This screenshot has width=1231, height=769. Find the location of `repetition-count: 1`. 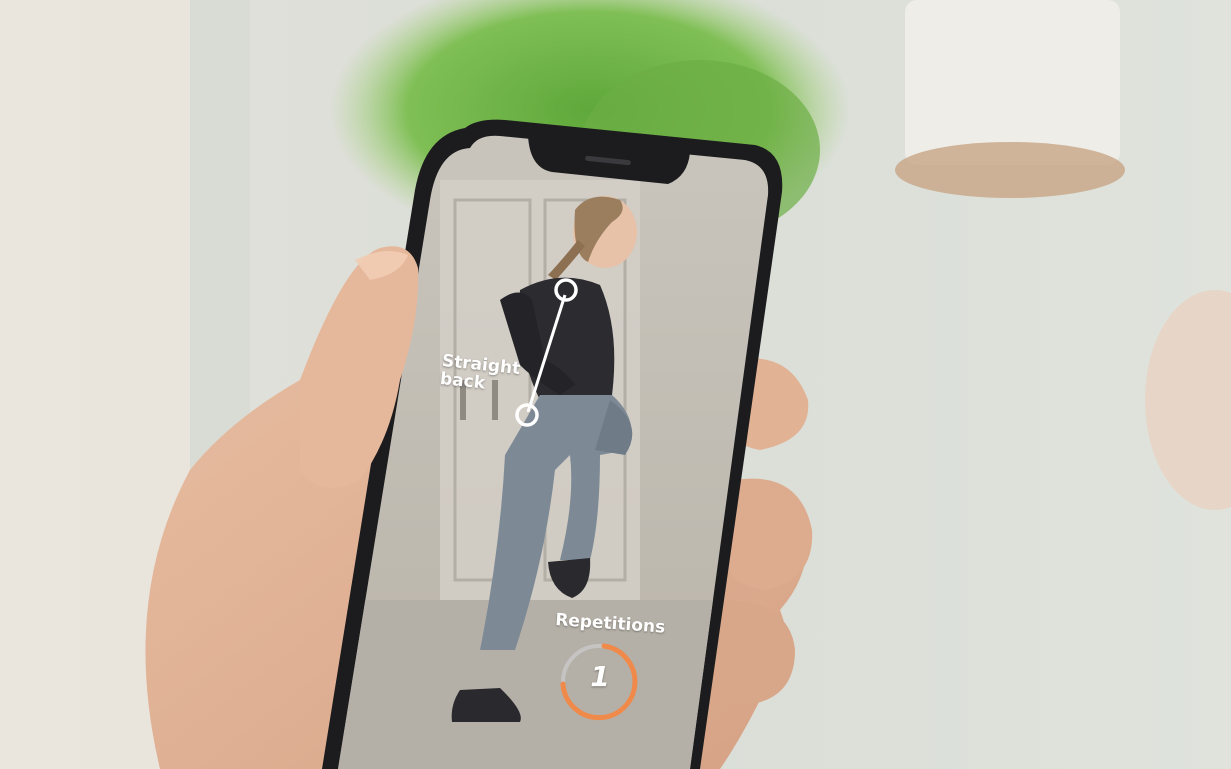

repetition-count: 1 is located at coordinates (600, 676).